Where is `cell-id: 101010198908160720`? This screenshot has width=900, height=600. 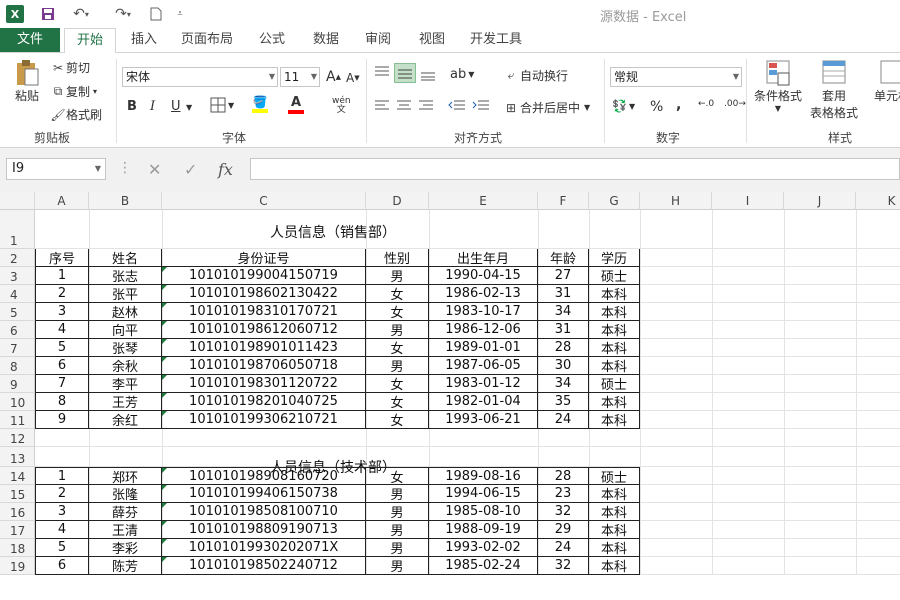 cell-id: 101010198908160720 is located at coordinates (264, 476).